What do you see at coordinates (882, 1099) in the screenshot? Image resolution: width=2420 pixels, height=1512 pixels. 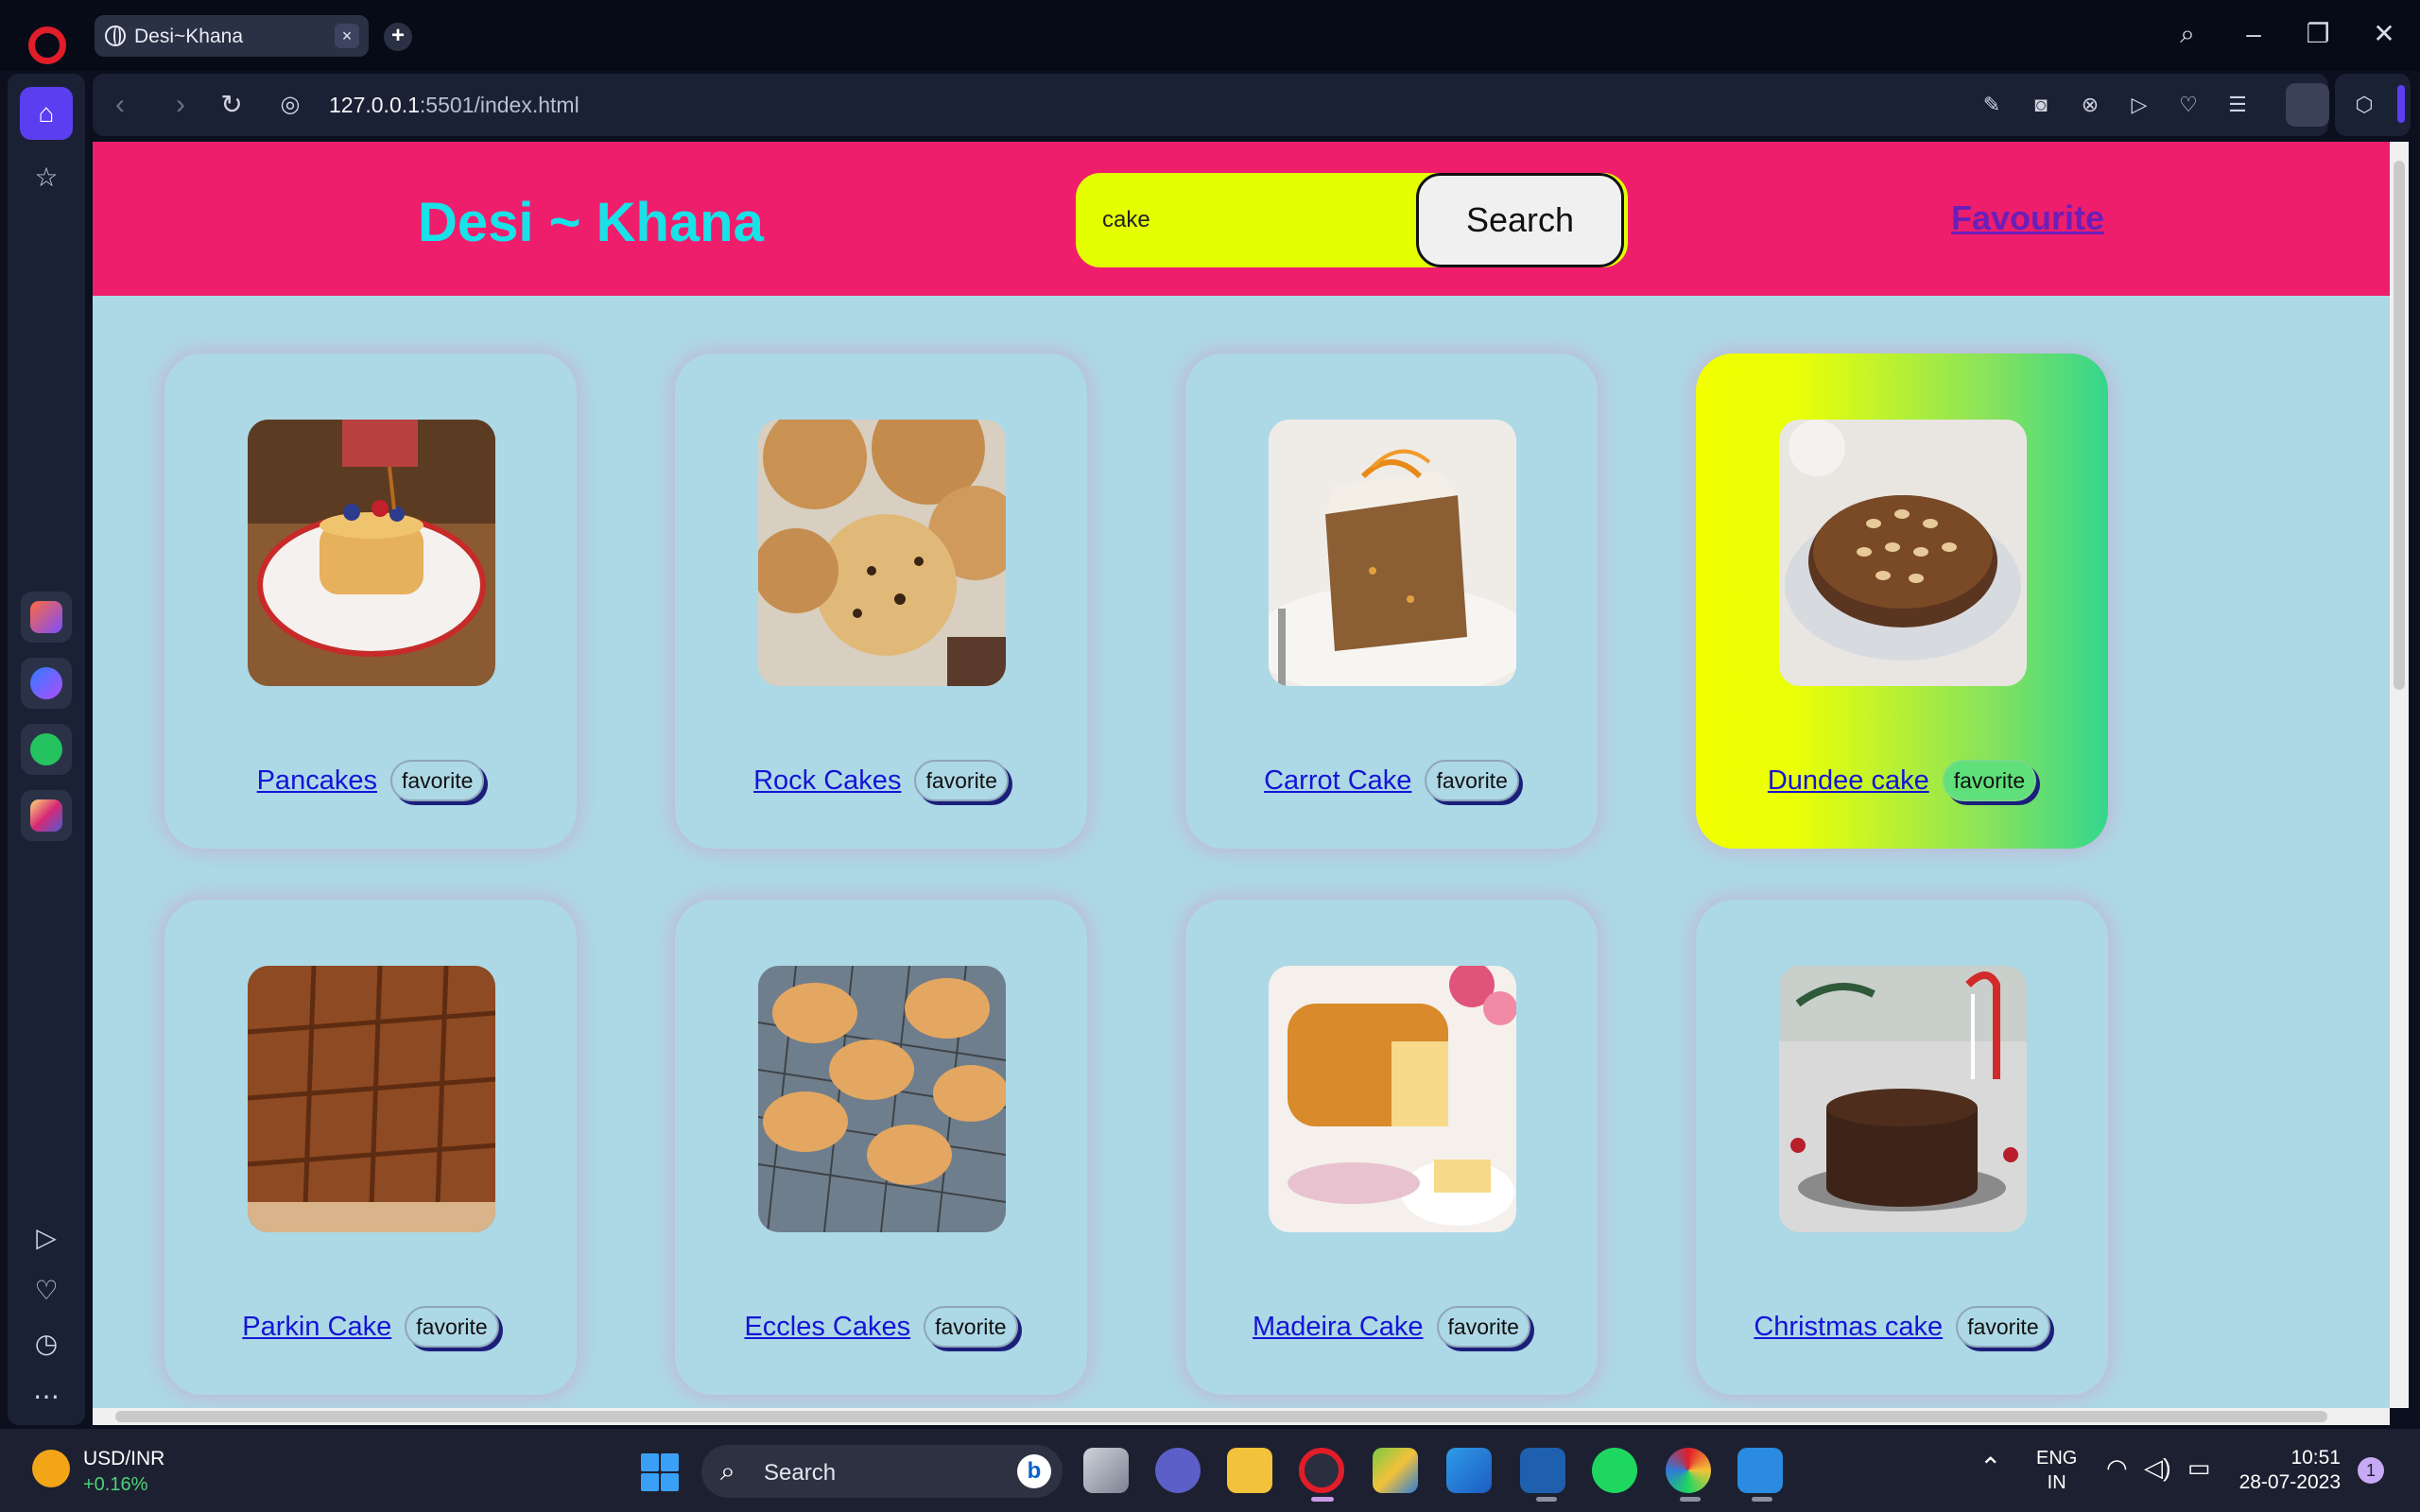 I see `eccles-cakes-photo` at bounding box center [882, 1099].